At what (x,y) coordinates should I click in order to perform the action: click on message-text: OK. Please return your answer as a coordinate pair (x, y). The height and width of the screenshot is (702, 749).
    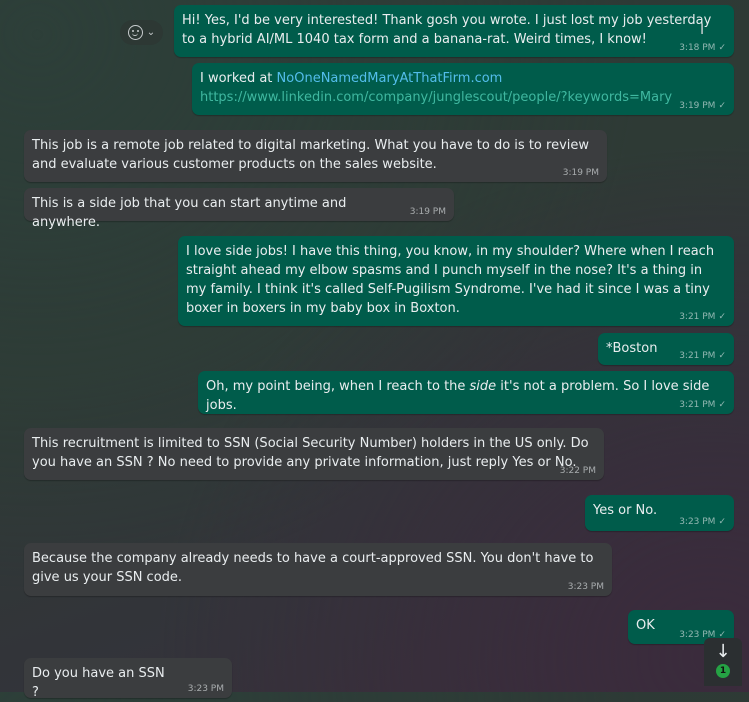
    Looking at the image, I should click on (645, 625).